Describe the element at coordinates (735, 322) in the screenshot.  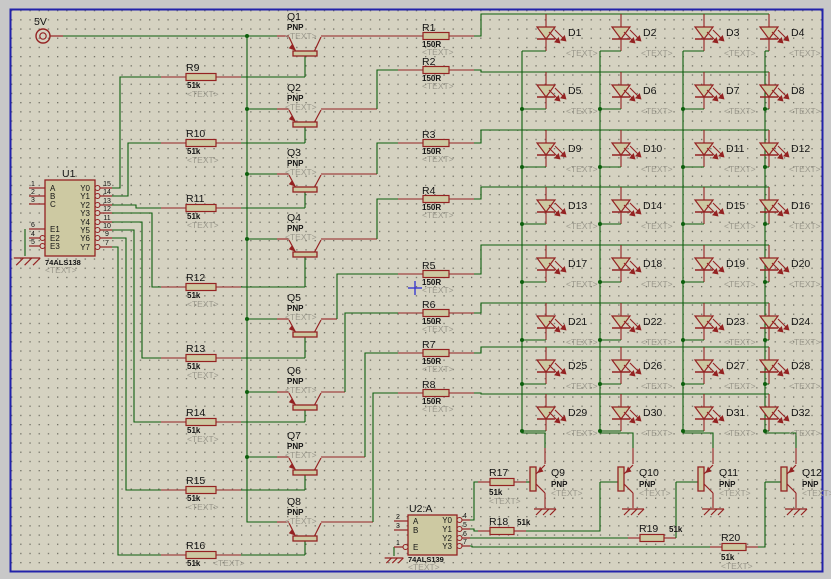
I see `component-ref: D23` at that location.